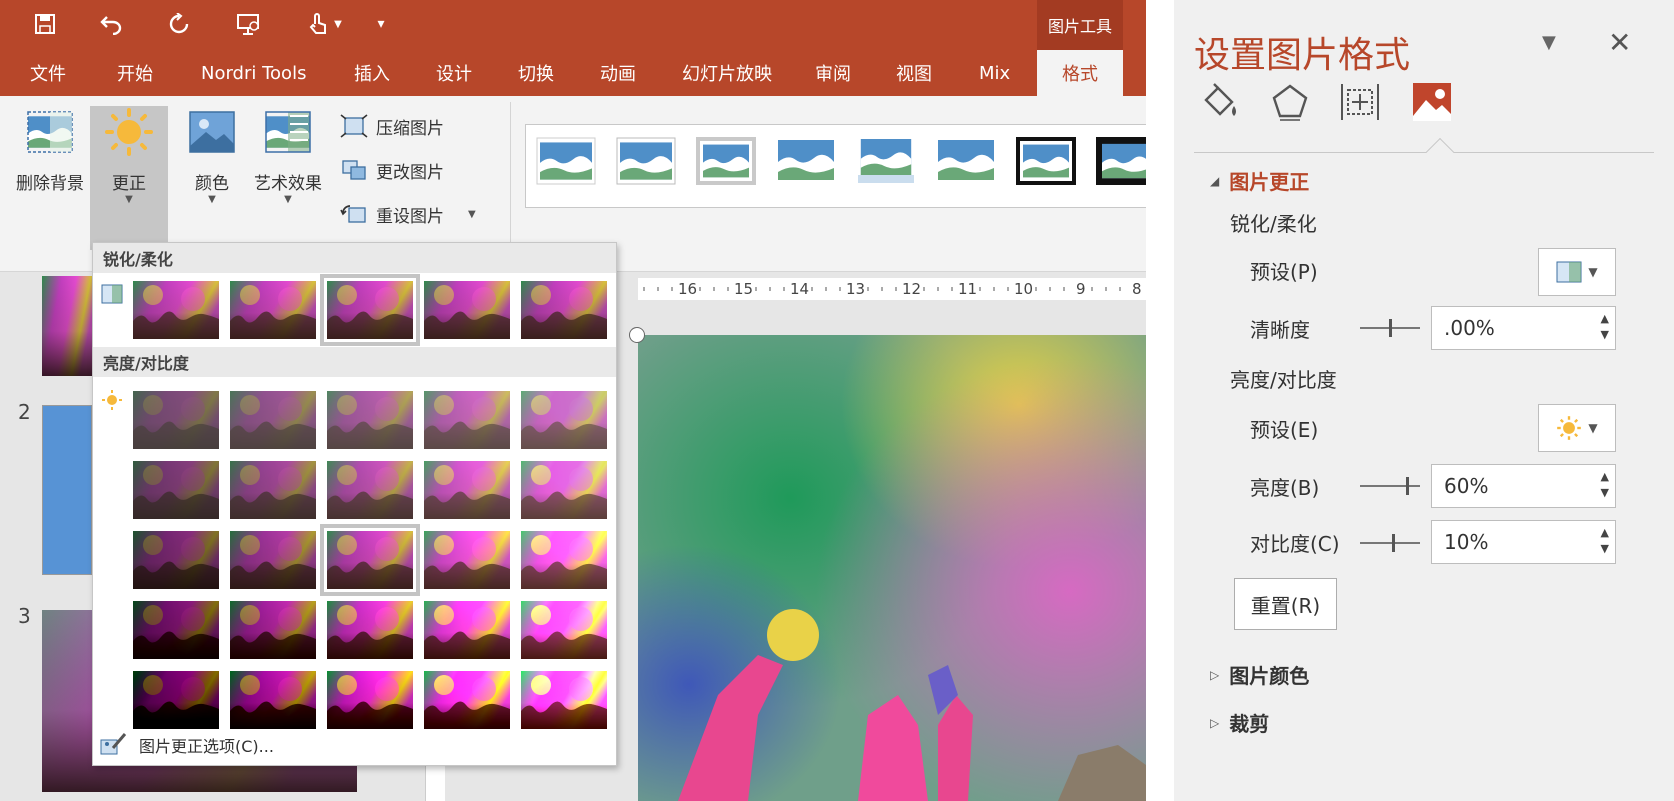 Image resolution: width=1674 pixels, height=801 pixels. I want to click on tab-nordri-tools: Nordri Tools, so click(253, 73).